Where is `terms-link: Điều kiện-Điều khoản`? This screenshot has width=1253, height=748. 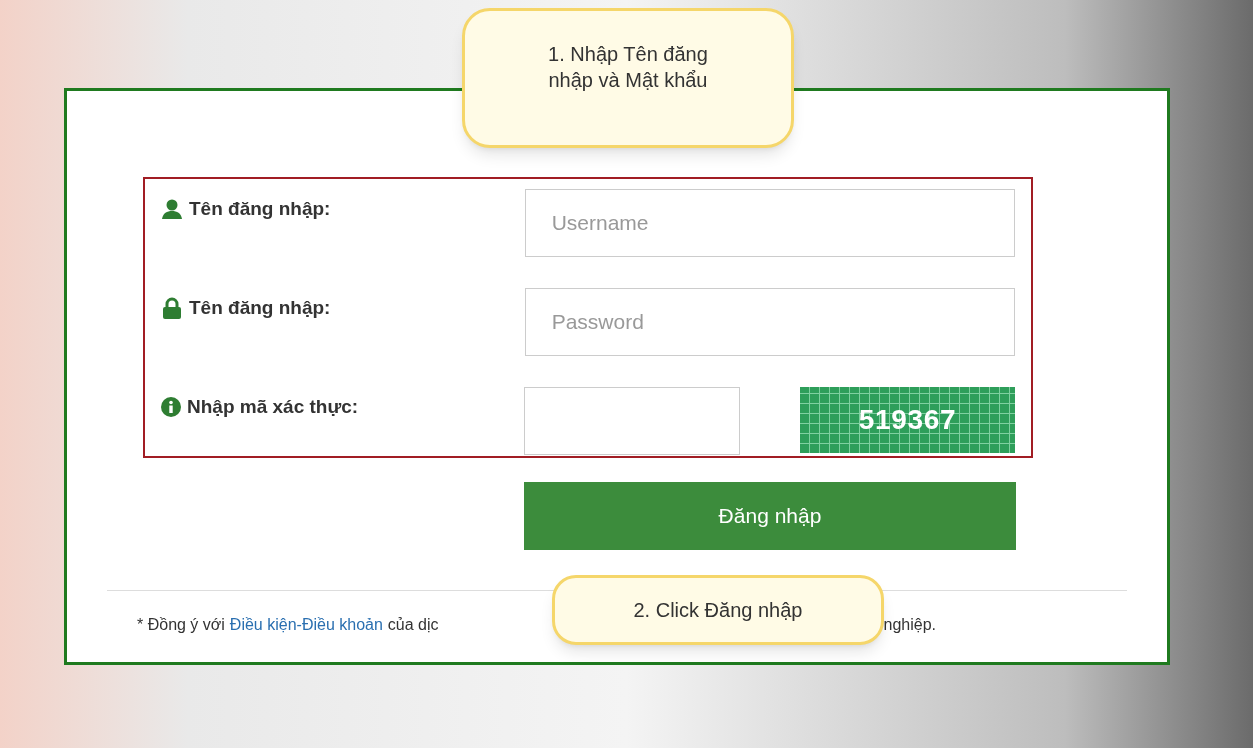 terms-link: Điều kiện-Điều khoản is located at coordinates (306, 625).